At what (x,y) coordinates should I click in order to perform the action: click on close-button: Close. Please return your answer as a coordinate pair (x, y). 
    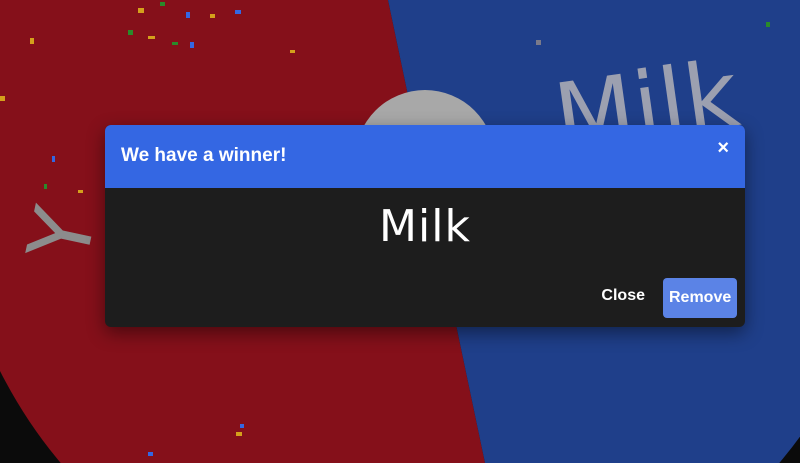
    Looking at the image, I should click on (623, 296).